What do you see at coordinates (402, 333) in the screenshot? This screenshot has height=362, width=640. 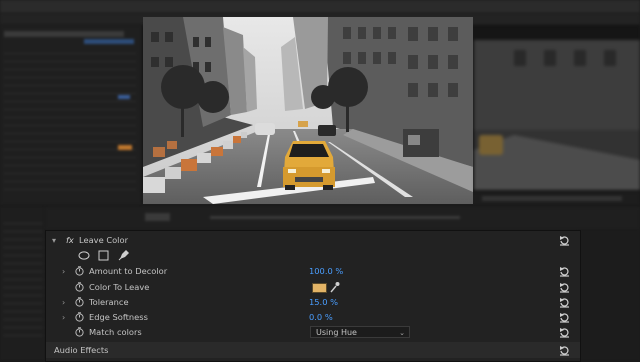 I see `chevron-down-icon: ⌄` at bounding box center [402, 333].